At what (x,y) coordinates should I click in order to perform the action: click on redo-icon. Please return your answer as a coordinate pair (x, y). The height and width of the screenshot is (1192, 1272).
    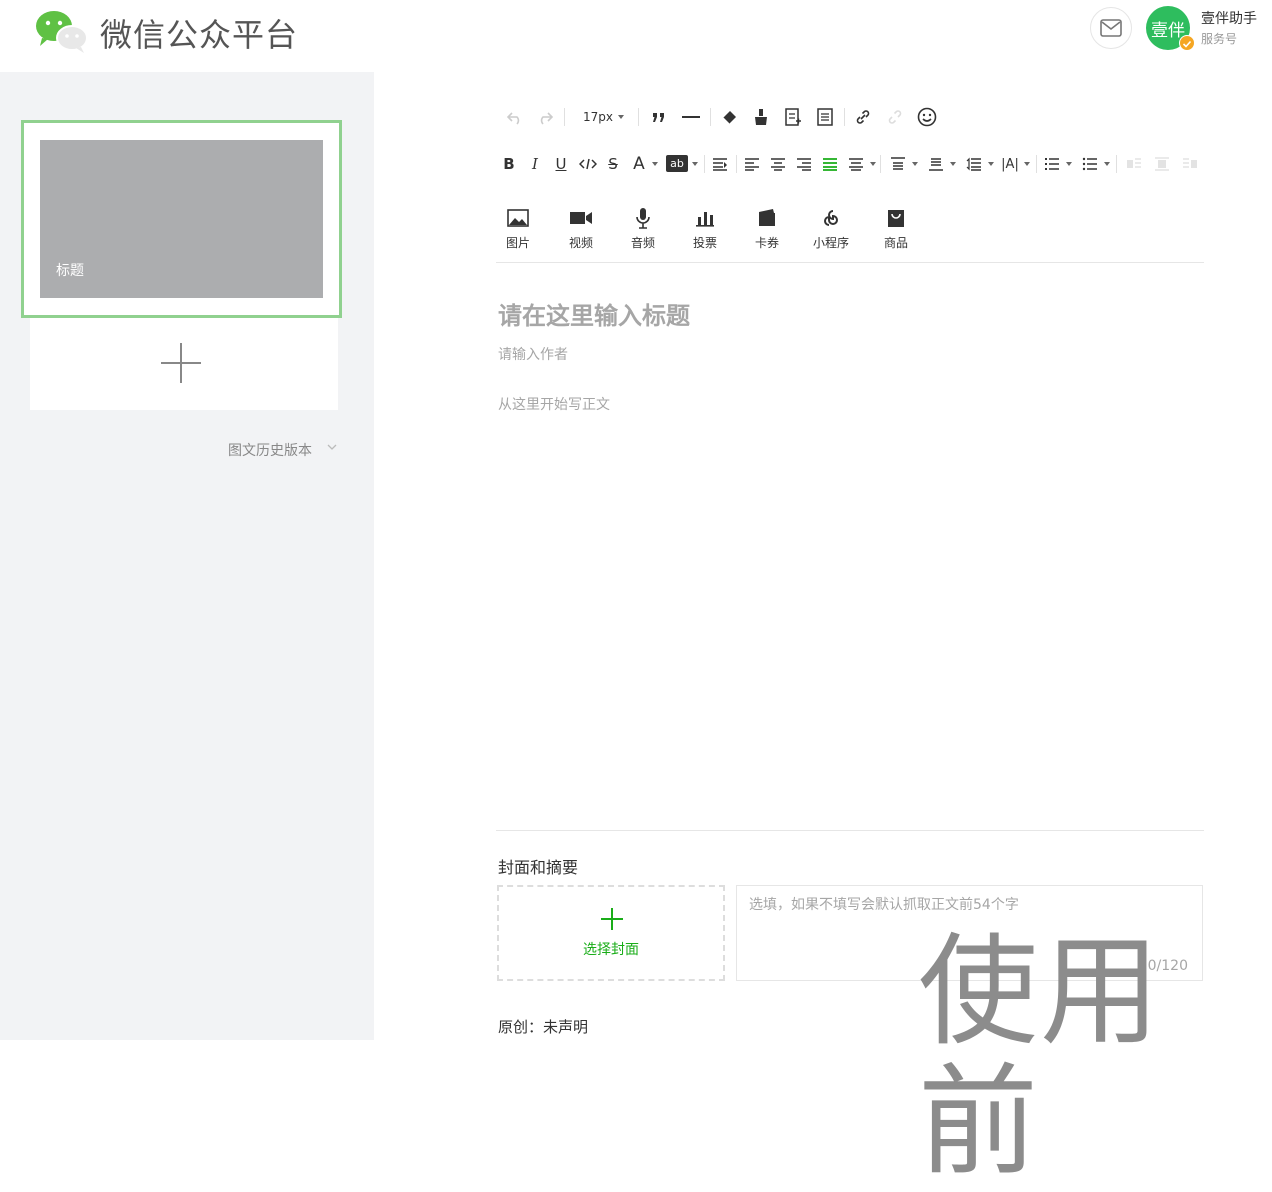
    Looking at the image, I should click on (545, 117).